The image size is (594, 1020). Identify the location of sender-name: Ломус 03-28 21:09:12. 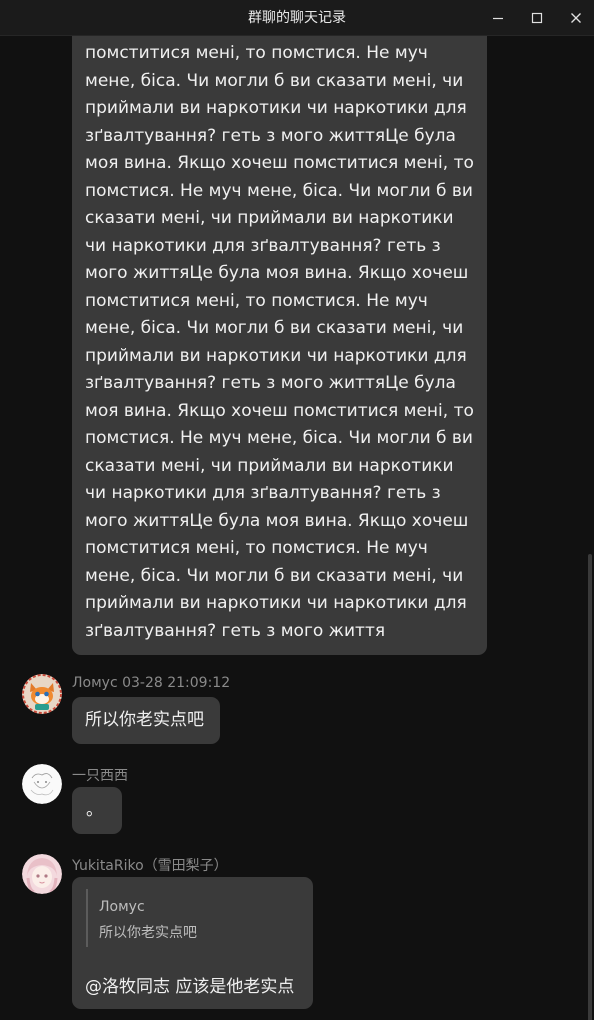
(151, 683).